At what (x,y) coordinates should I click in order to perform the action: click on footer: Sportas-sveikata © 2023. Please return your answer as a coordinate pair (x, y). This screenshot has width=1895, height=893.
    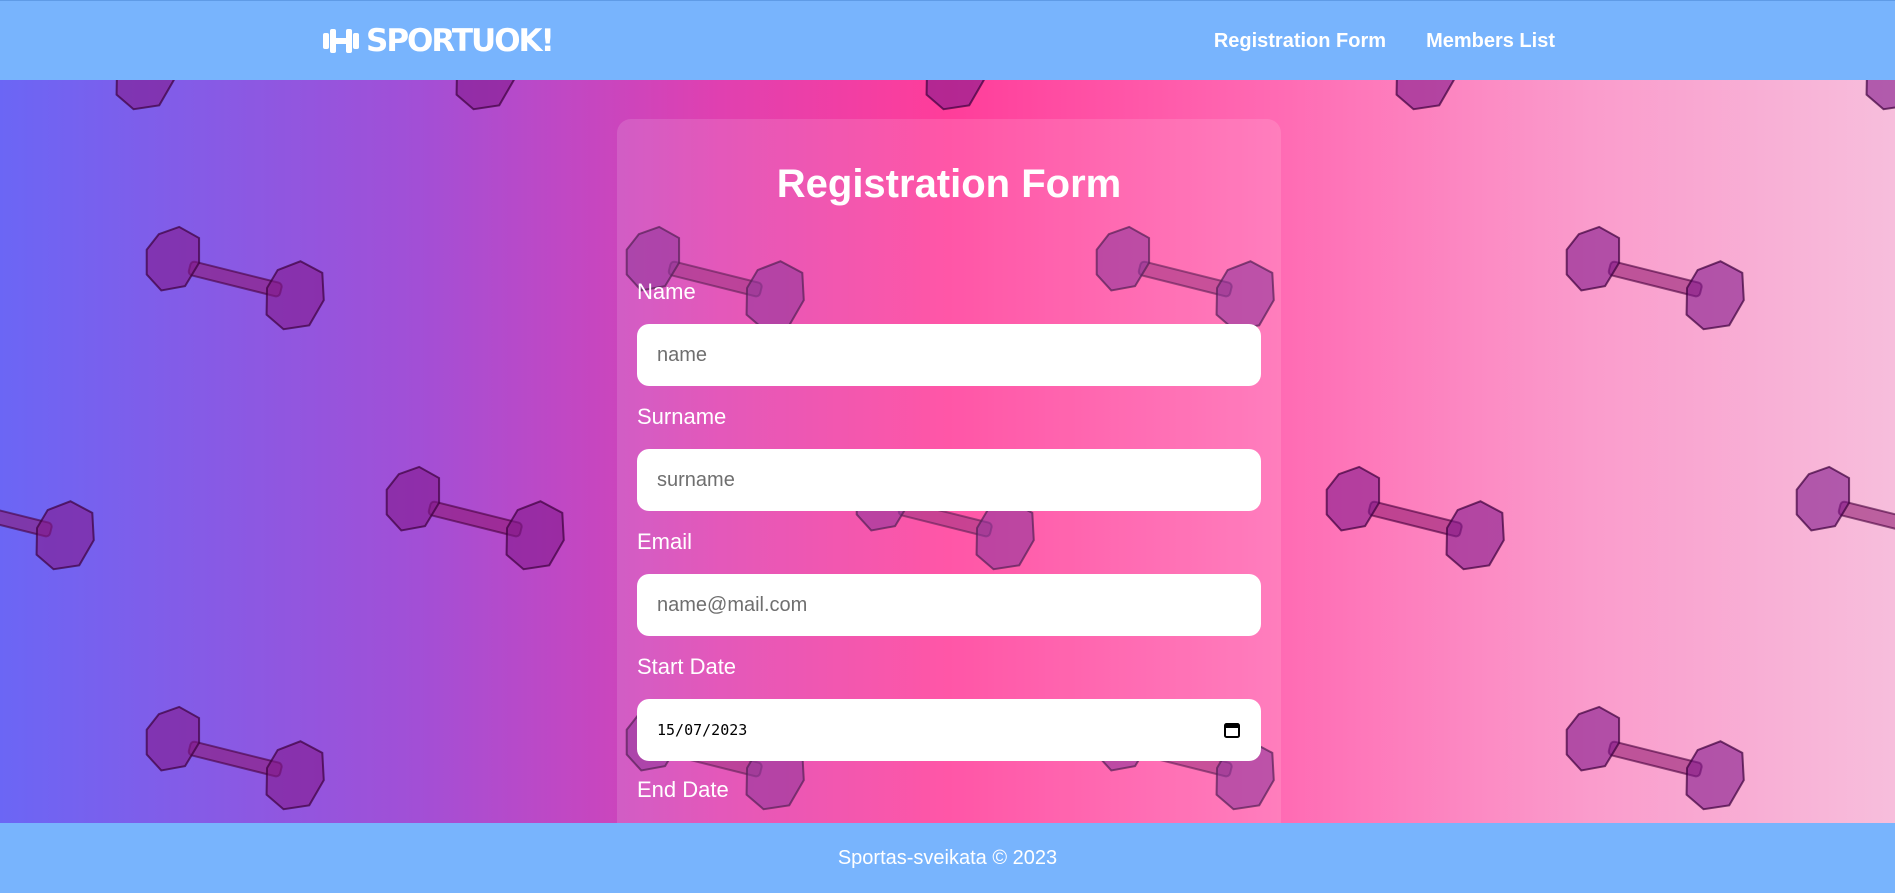
    Looking at the image, I should click on (947, 858).